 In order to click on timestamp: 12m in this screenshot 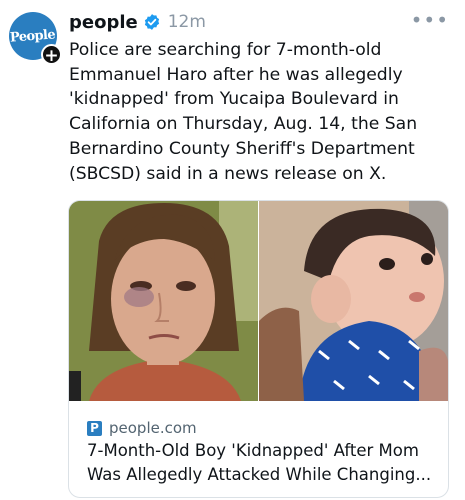, I will do `click(186, 22)`.